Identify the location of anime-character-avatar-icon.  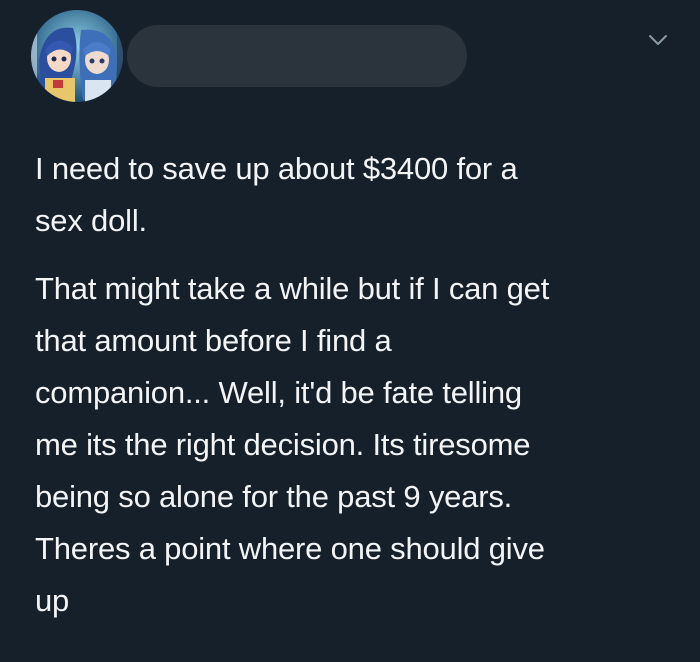
(77, 56).